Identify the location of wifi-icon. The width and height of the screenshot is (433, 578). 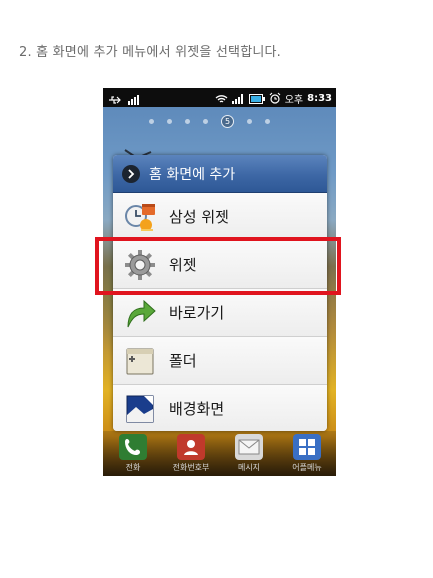
(221, 98).